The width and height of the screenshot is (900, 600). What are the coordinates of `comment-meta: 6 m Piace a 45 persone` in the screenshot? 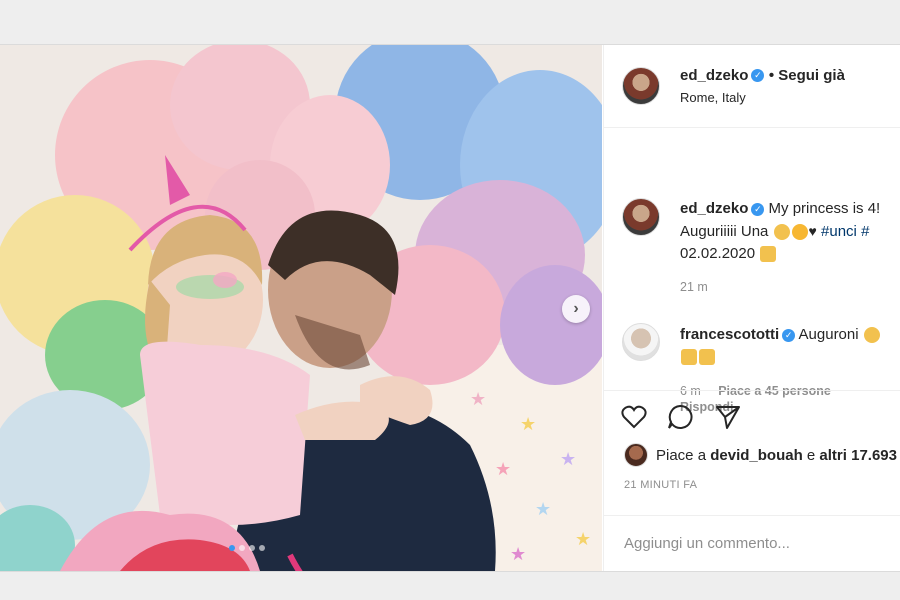 It's located at (755, 391).